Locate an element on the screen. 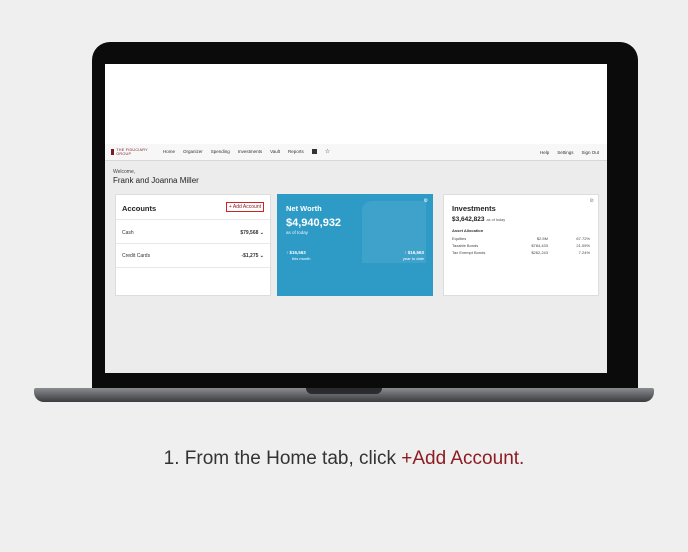 The height and width of the screenshot is (552, 688). nav-investments: Investments is located at coordinates (250, 152).